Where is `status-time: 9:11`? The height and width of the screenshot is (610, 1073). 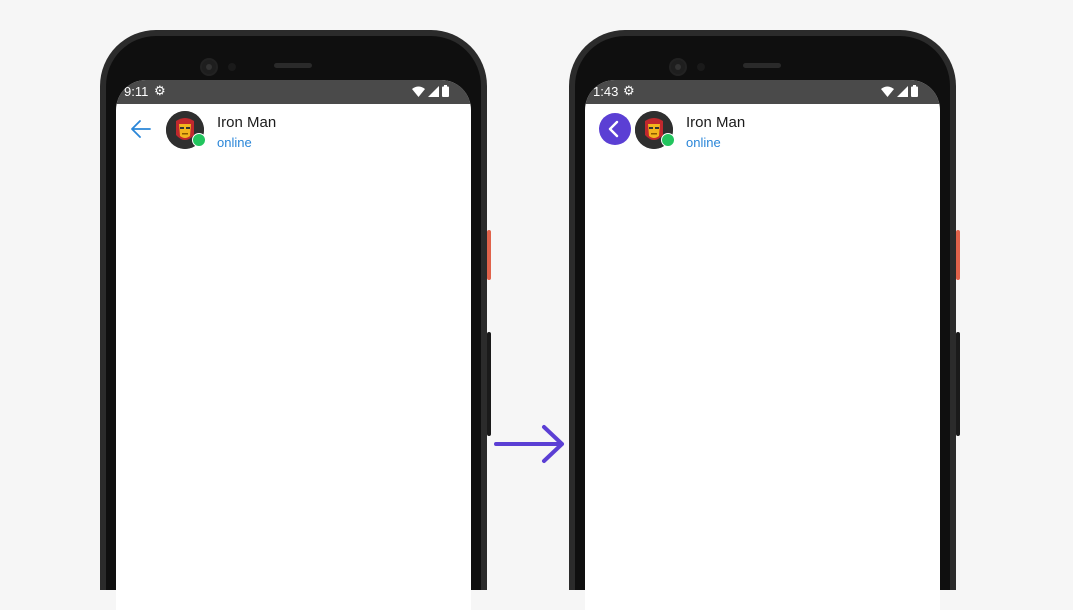
status-time: 9:11 is located at coordinates (136, 91).